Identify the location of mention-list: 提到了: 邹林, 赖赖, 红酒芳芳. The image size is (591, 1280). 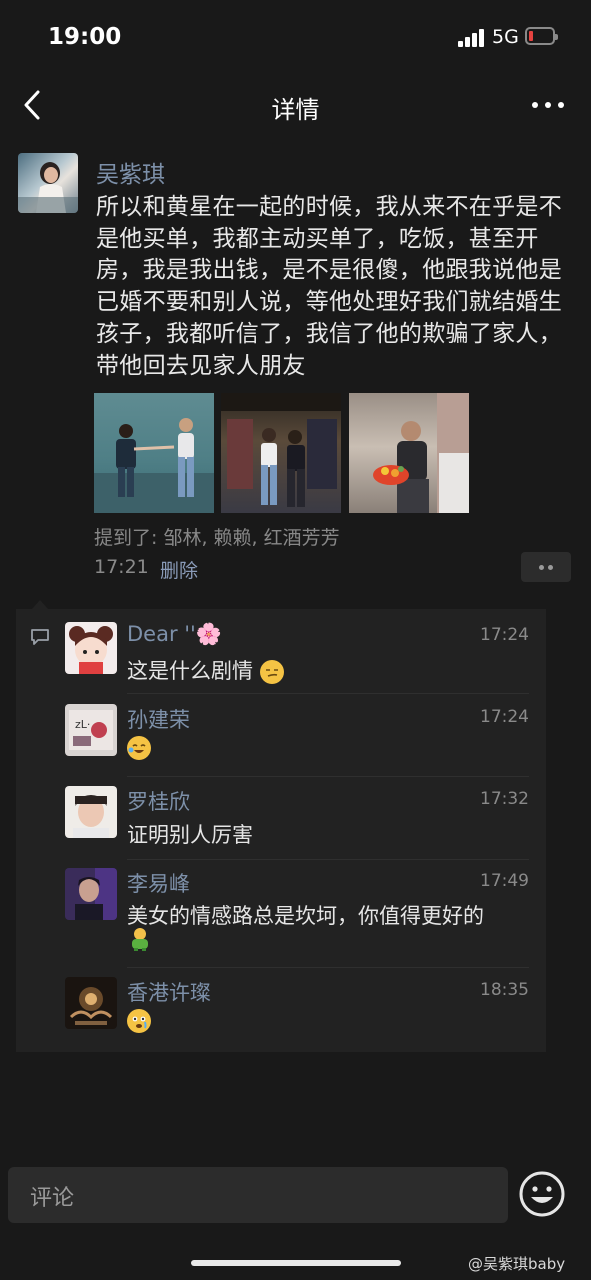
(217, 536).